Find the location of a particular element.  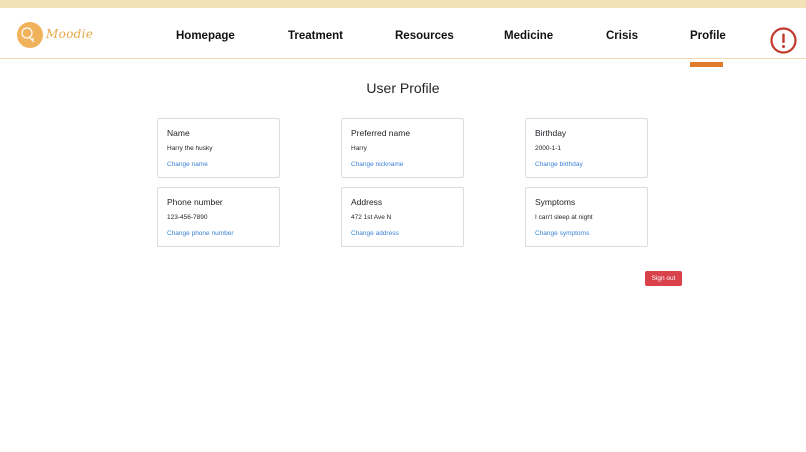

change-phone-link: Change phone number is located at coordinates (200, 233).